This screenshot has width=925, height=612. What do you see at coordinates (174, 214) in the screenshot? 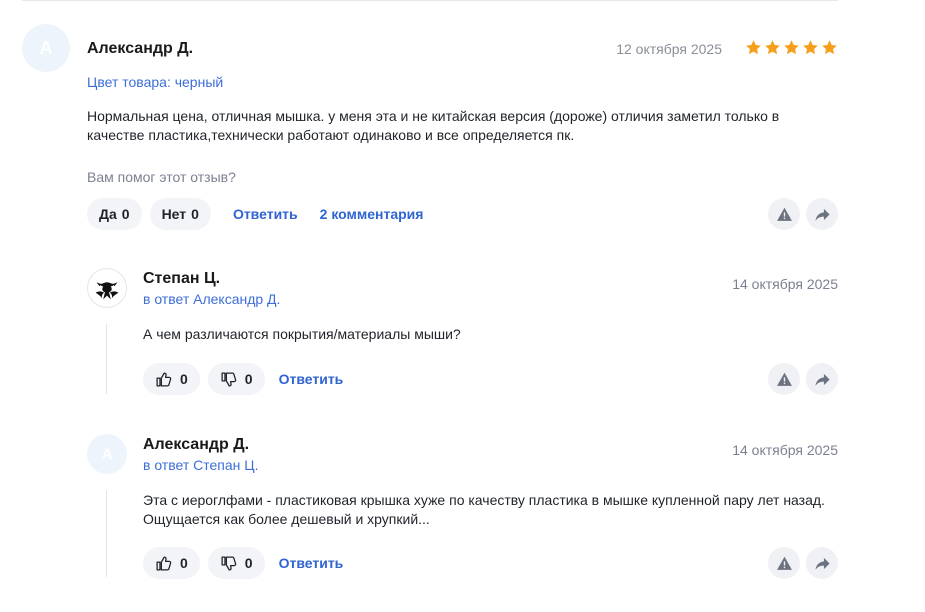
I see `no-label: Нет` at bounding box center [174, 214].